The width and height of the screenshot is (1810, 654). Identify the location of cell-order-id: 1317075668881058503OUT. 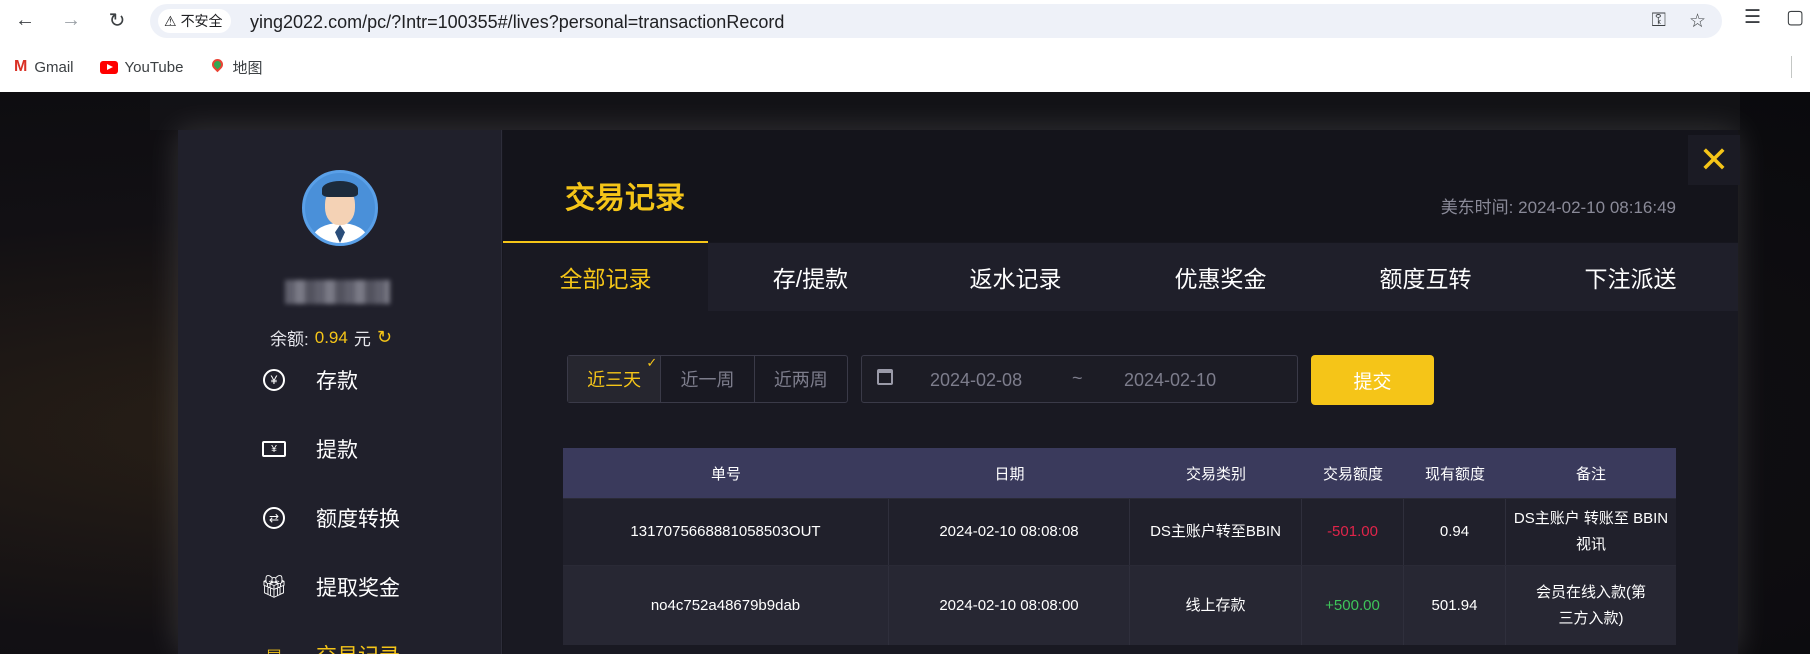
(726, 532).